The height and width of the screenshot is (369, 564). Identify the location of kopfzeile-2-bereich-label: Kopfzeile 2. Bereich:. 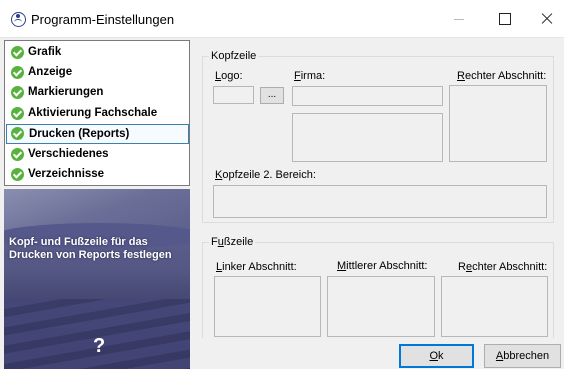
(265, 175).